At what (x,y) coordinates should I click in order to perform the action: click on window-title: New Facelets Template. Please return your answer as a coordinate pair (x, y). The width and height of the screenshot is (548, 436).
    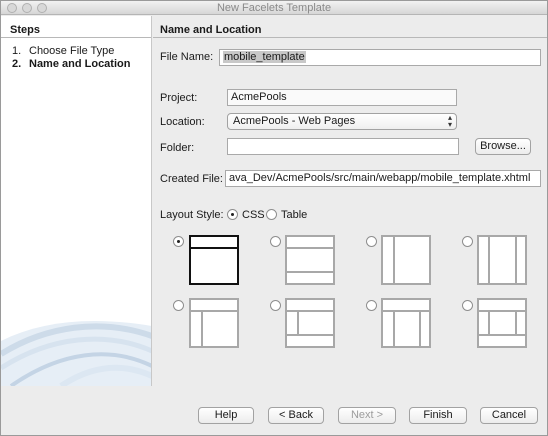
    Looking at the image, I should click on (274, 8).